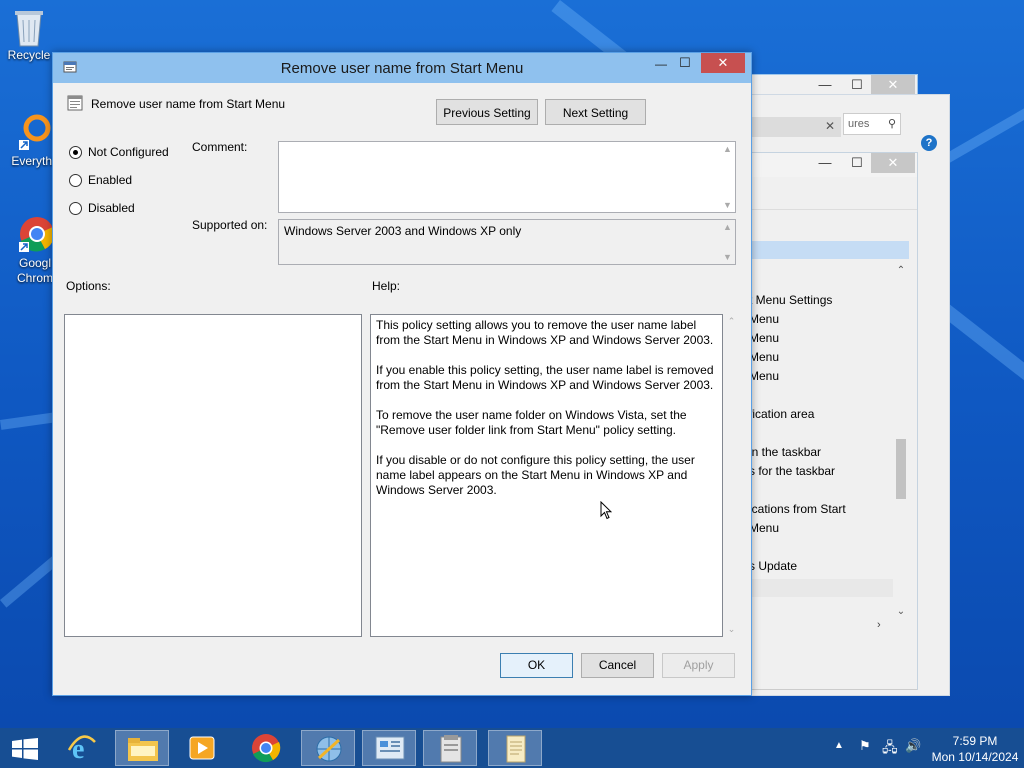  Describe the element at coordinates (202, 748) in the screenshot. I see `taskbar-media-player` at that location.